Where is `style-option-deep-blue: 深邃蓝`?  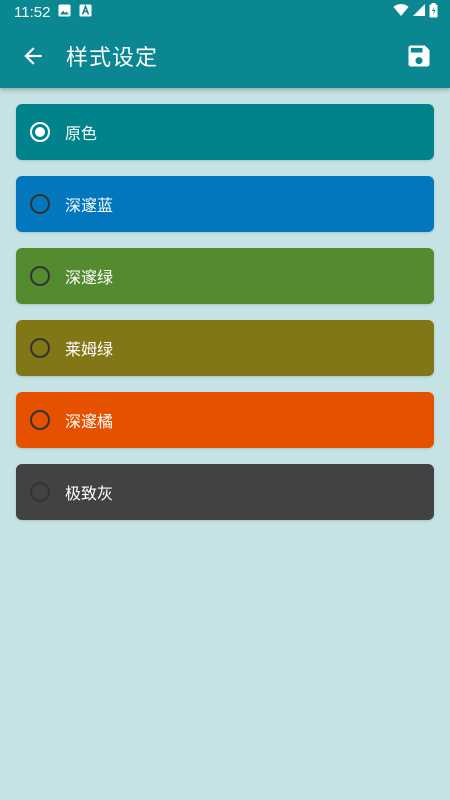 style-option-deep-blue: 深邃蓝 is located at coordinates (225, 204).